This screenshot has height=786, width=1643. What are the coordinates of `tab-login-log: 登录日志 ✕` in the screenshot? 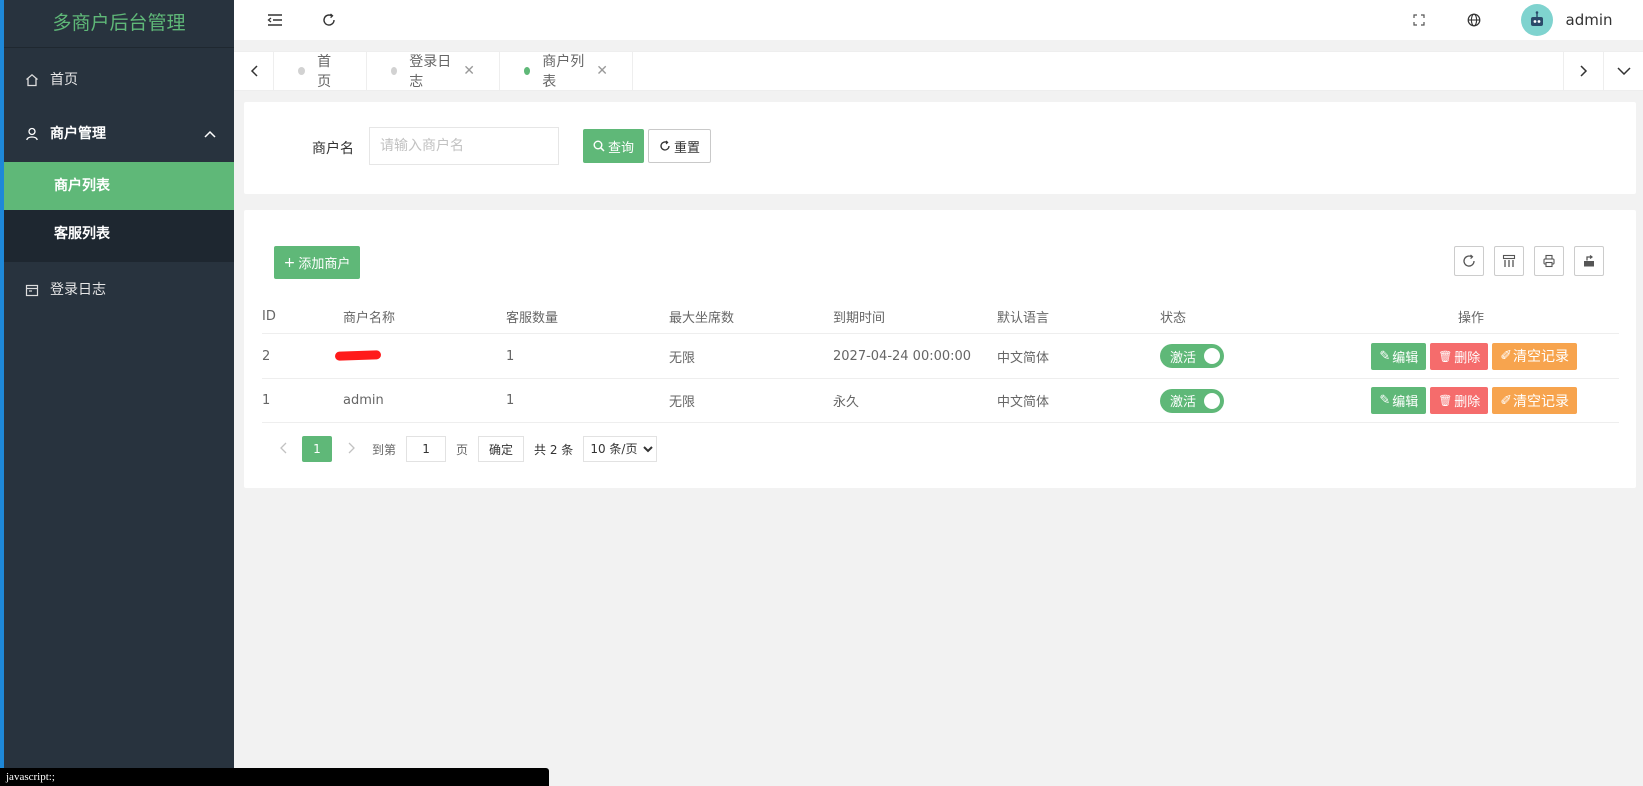 It's located at (433, 71).